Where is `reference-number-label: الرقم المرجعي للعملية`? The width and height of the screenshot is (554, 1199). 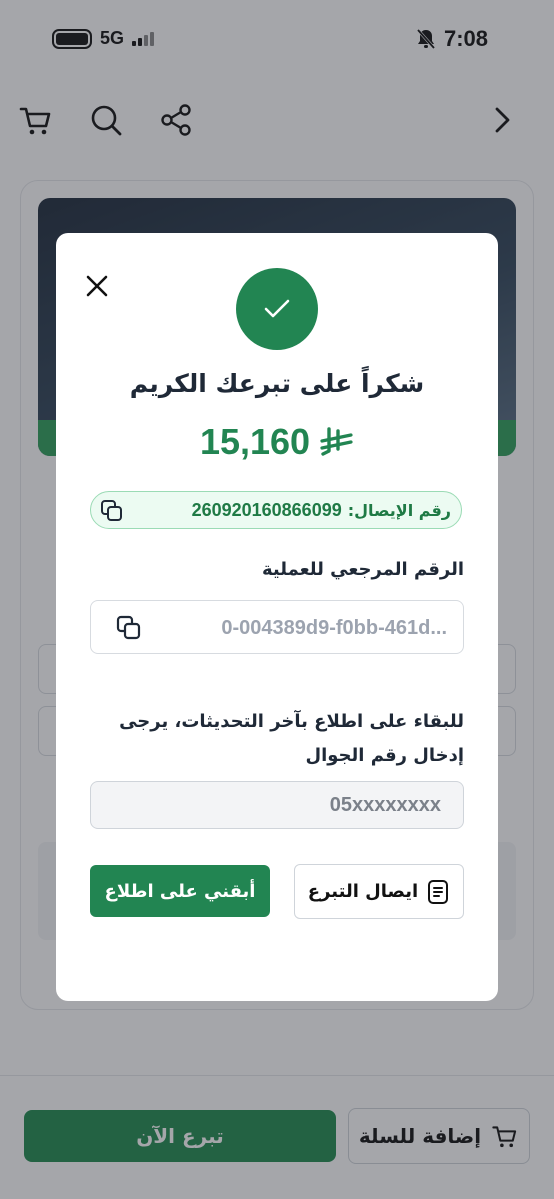
reference-number-label: الرقم المرجعي للعملية is located at coordinates (362, 569).